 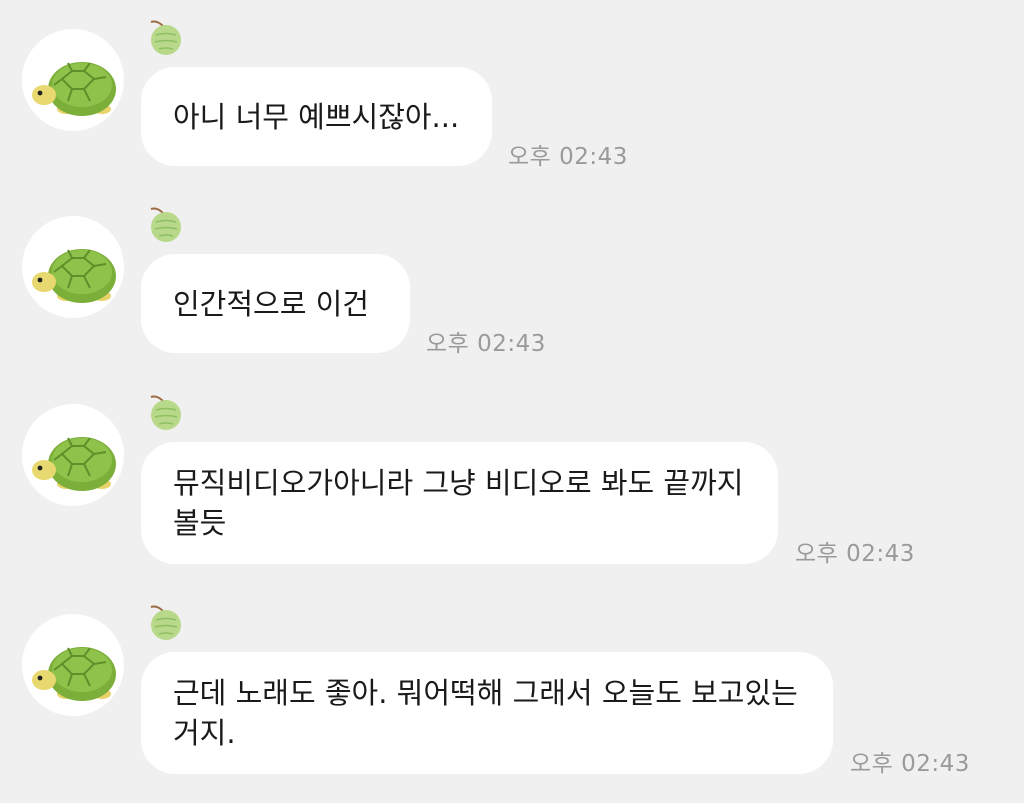 I want to click on message-bubble: 인간적으로 이건, so click(x=275, y=303).